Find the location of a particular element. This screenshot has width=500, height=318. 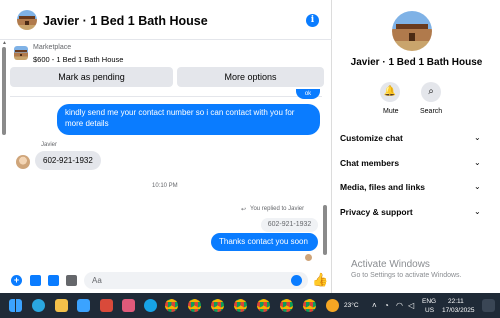

weather-temp: 23°C is located at coordinates (351, 305).